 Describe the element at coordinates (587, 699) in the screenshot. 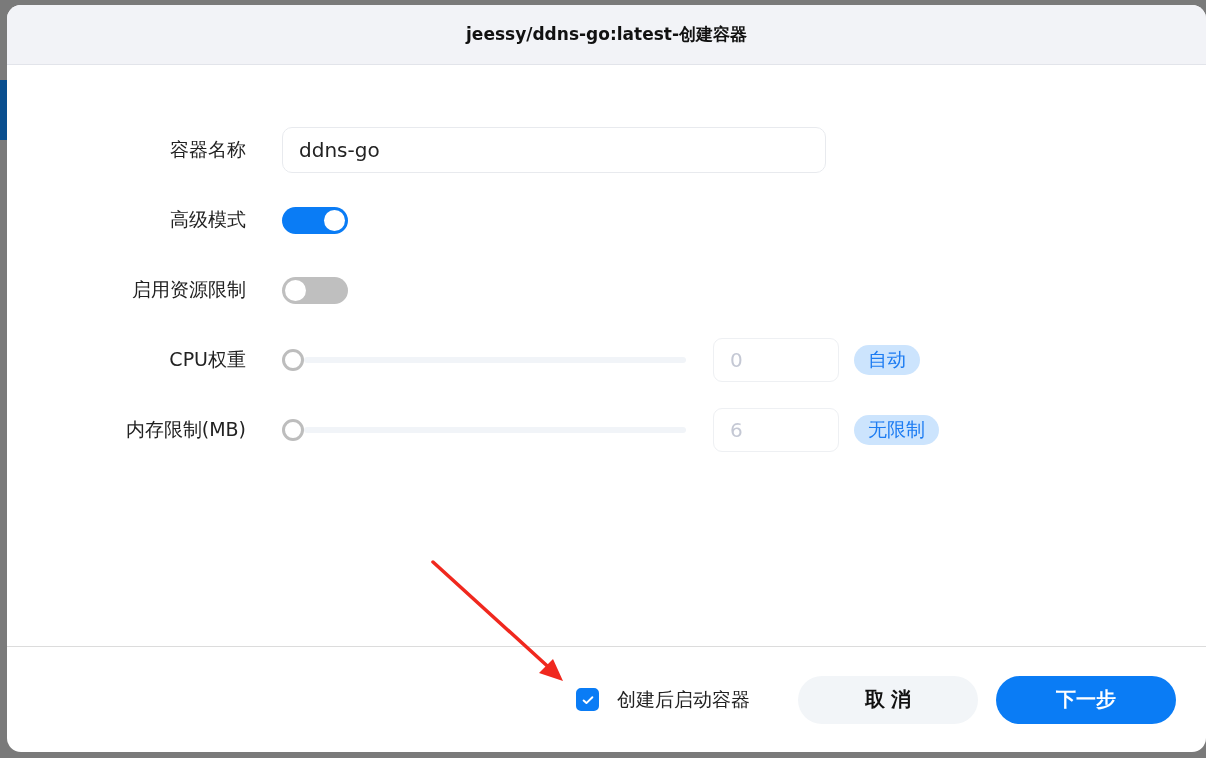

I see `checkbox` at that location.